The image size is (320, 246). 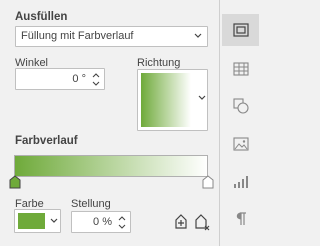 I want to click on chart-settings-icon, so click(x=240, y=182).